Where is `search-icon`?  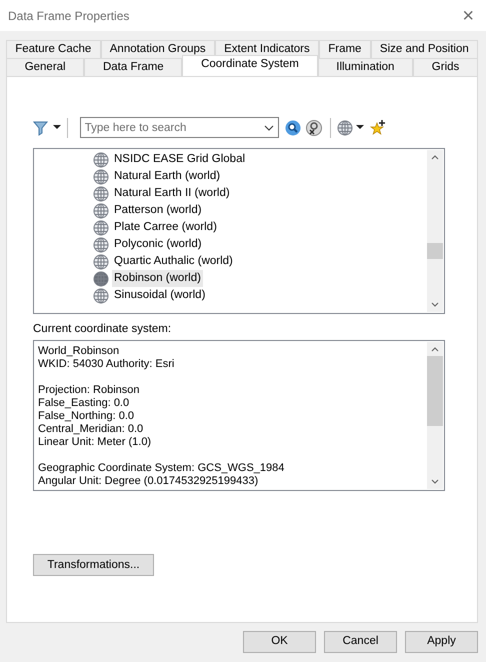
search-icon is located at coordinates (292, 128).